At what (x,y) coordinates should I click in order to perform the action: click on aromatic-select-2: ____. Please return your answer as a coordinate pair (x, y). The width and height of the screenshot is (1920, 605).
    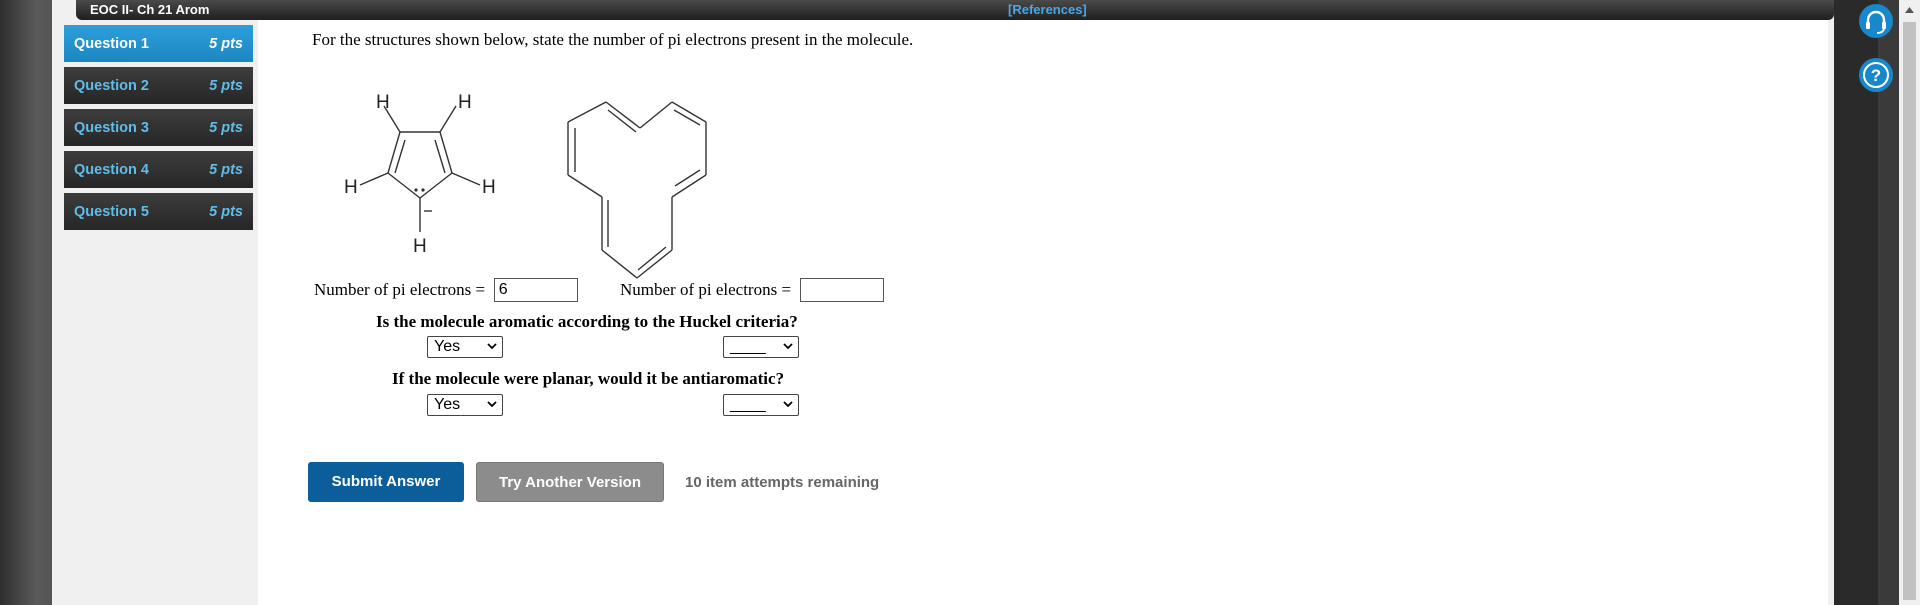
    Looking at the image, I should click on (761, 347).